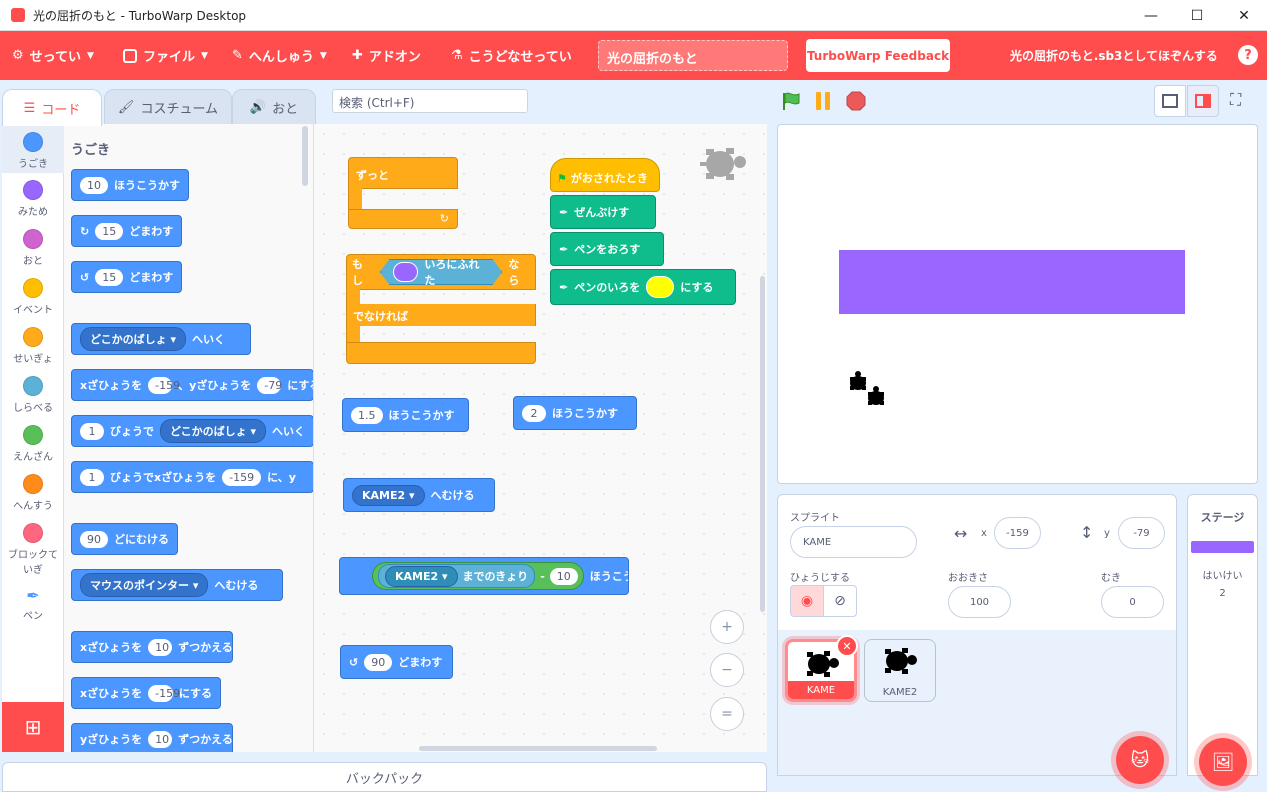 Image resolution: width=1267 pixels, height=792 pixels. Describe the element at coordinates (33, 727) in the screenshot. I see `add-extension-button: ⊞` at that location.